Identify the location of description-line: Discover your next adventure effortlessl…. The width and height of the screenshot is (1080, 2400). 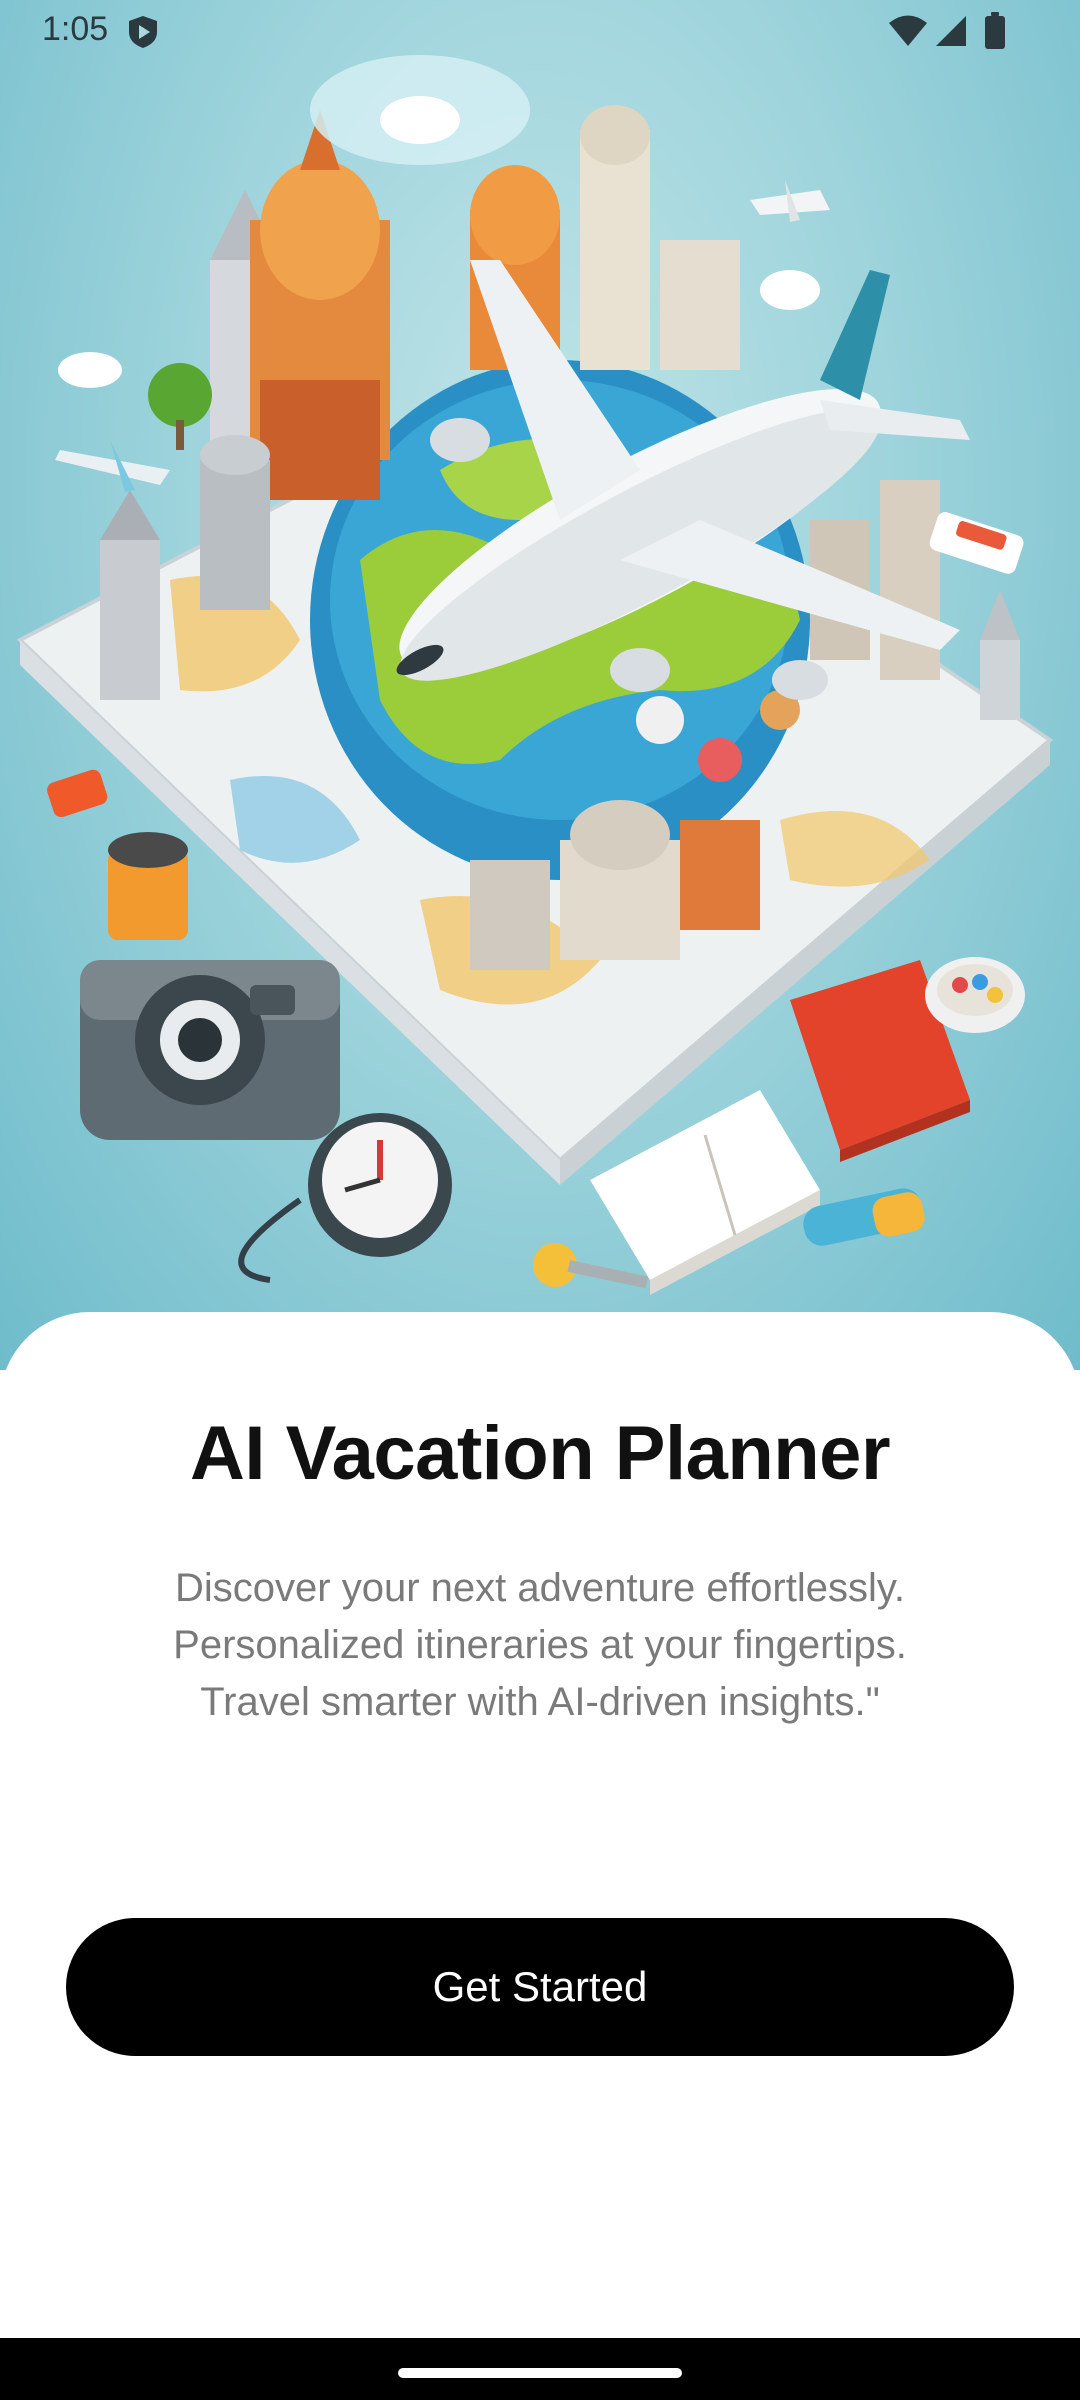
(540, 1588).